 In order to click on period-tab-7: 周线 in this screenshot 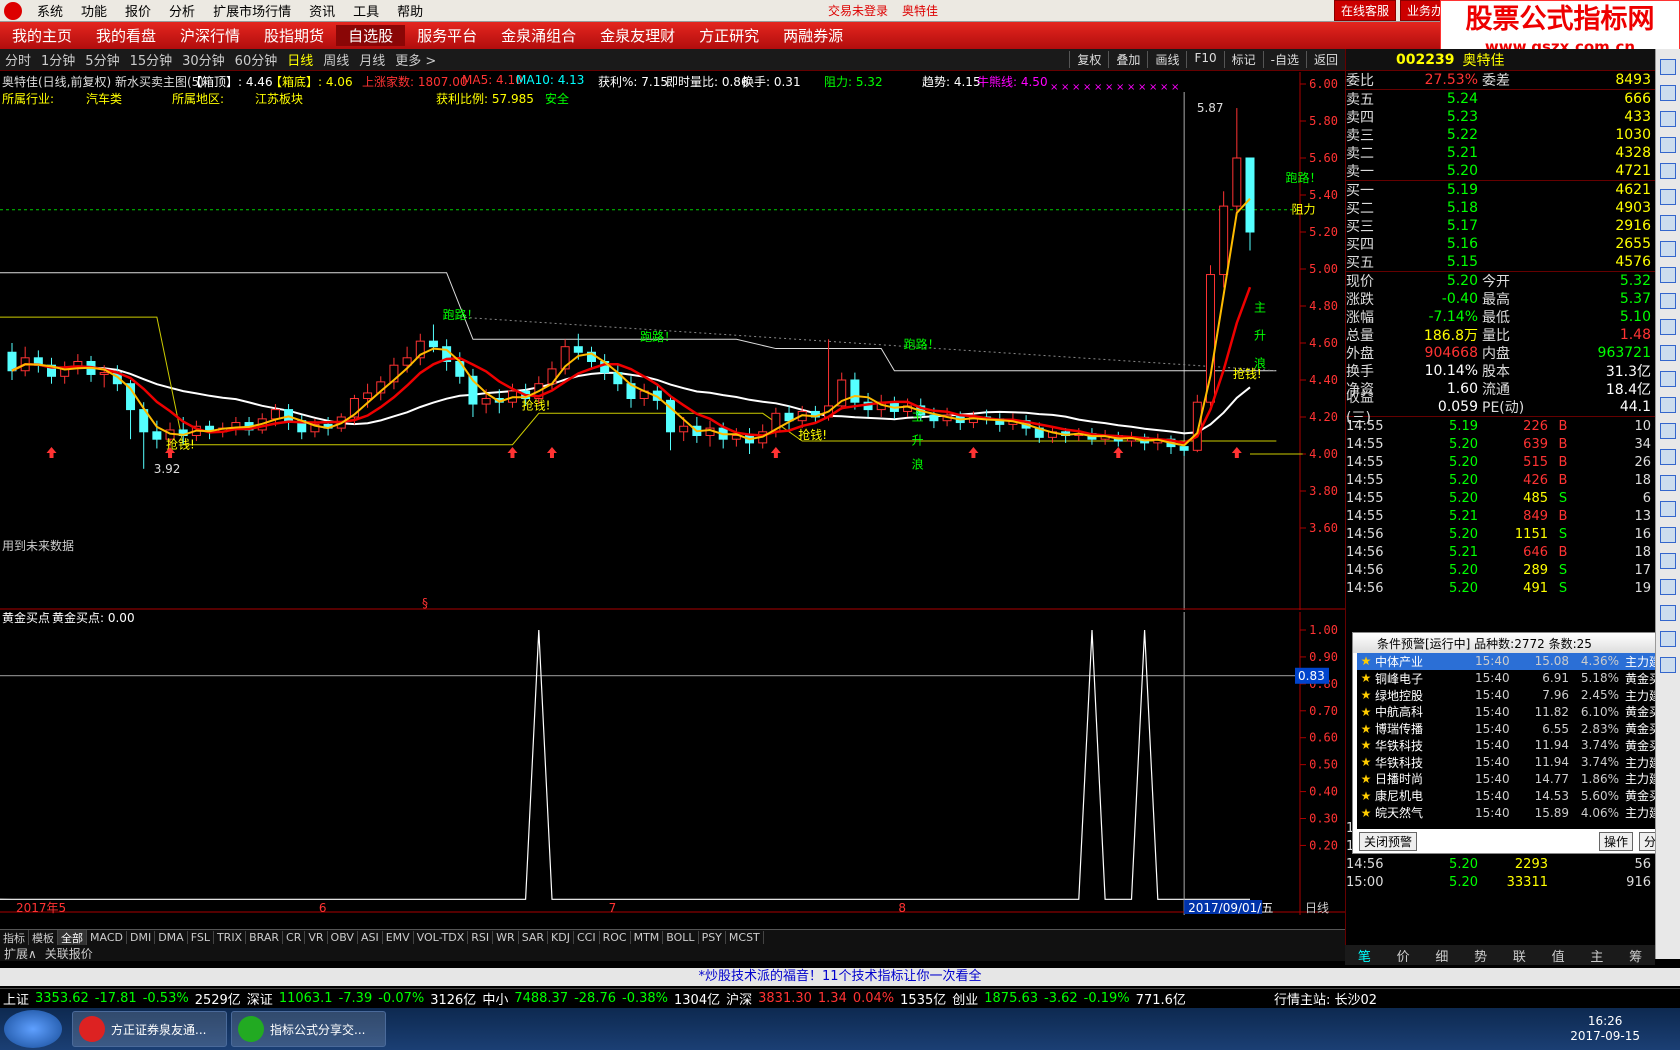, I will do `click(336, 59)`.